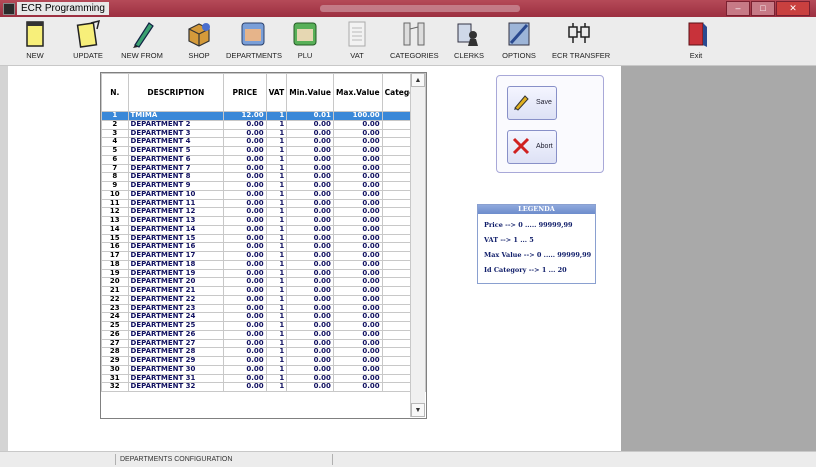  Describe the element at coordinates (176, 387) in the screenshot. I see `cell-description: DEPARTMENT 32` at that location.